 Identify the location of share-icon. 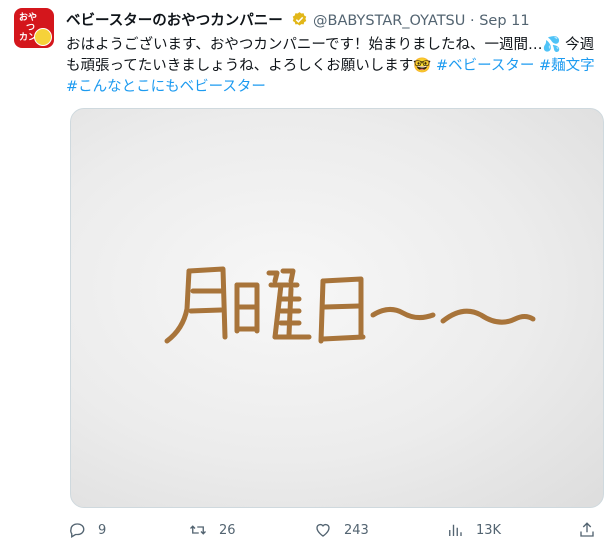
(587, 529).